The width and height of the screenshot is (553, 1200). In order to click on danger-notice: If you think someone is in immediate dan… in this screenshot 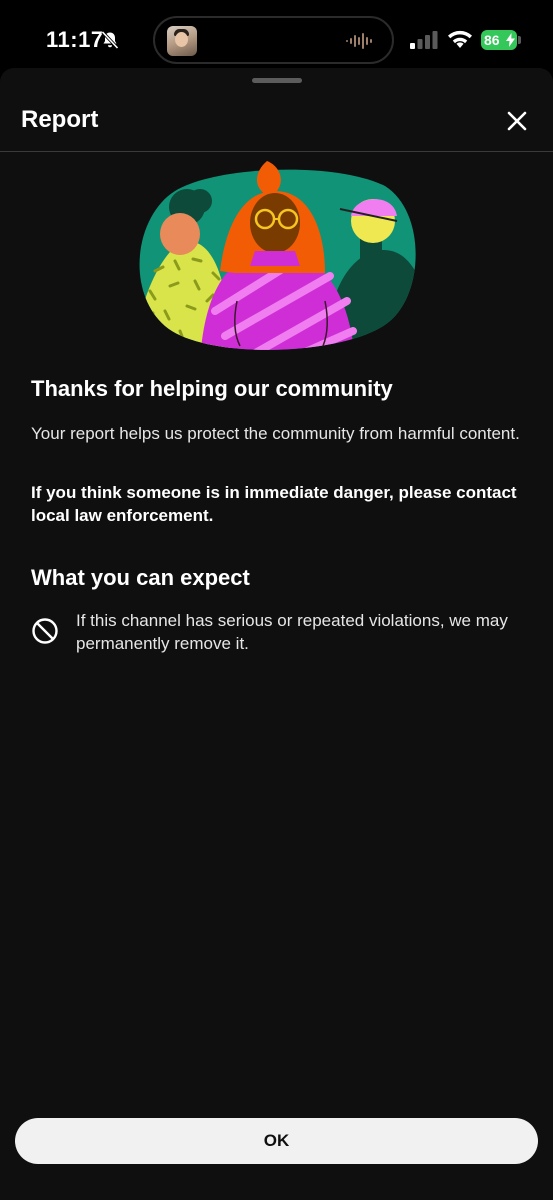, I will do `click(274, 504)`.